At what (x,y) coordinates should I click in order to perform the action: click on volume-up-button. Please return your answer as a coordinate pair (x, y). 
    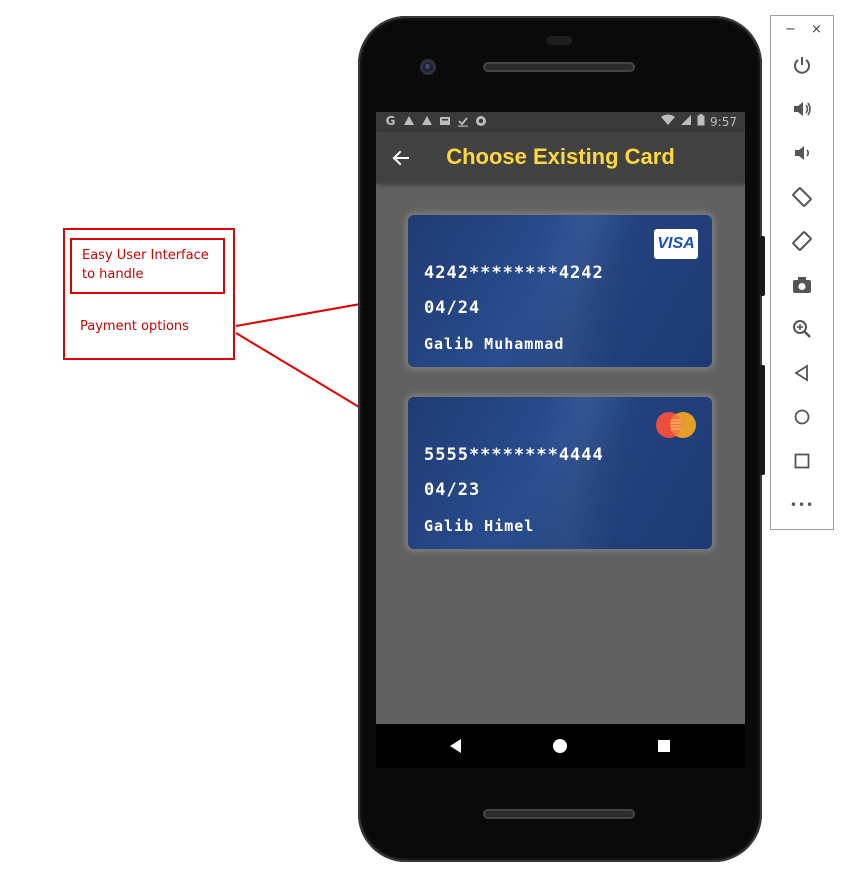
    Looking at the image, I should click on (802, 109).